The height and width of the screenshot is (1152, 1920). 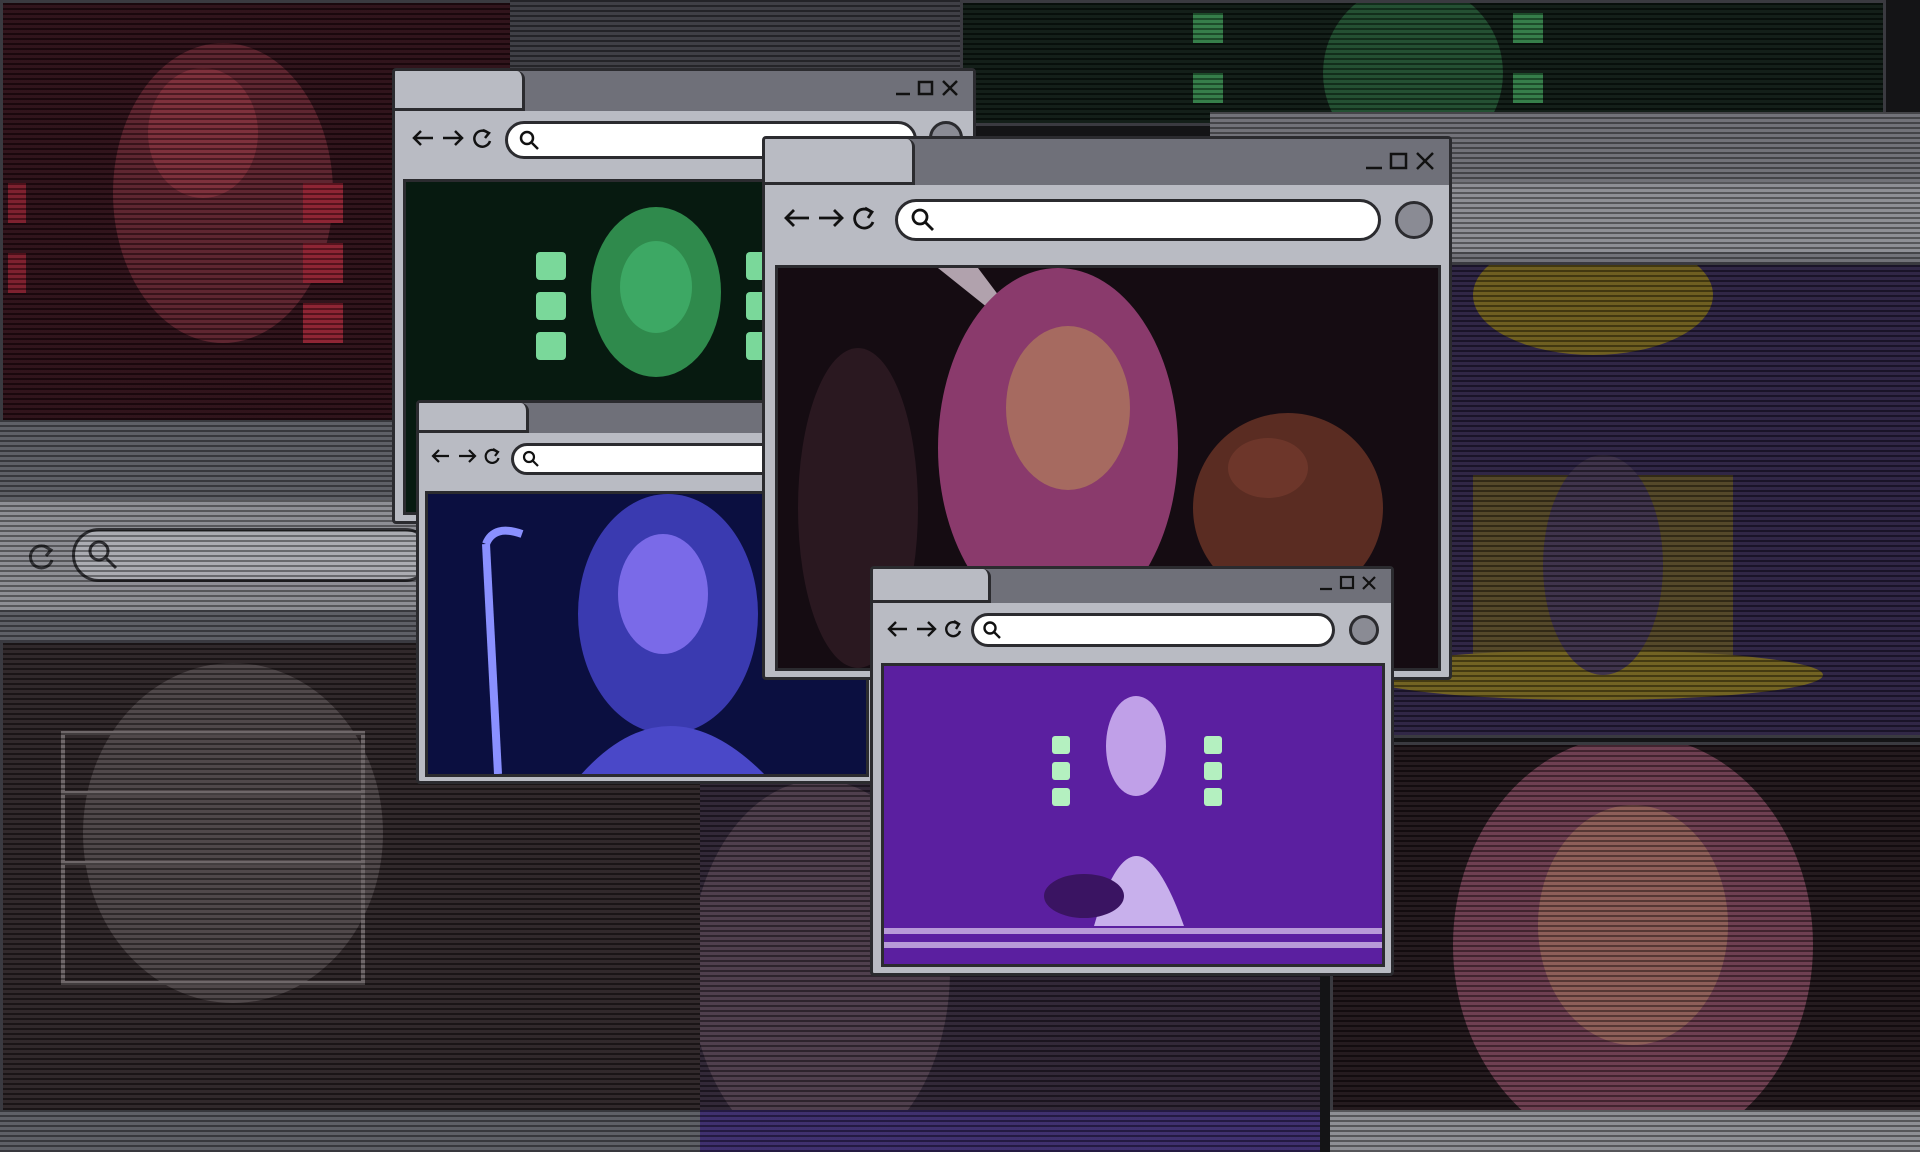 I want to click on background-window-green, so click(x=1423, y=63).